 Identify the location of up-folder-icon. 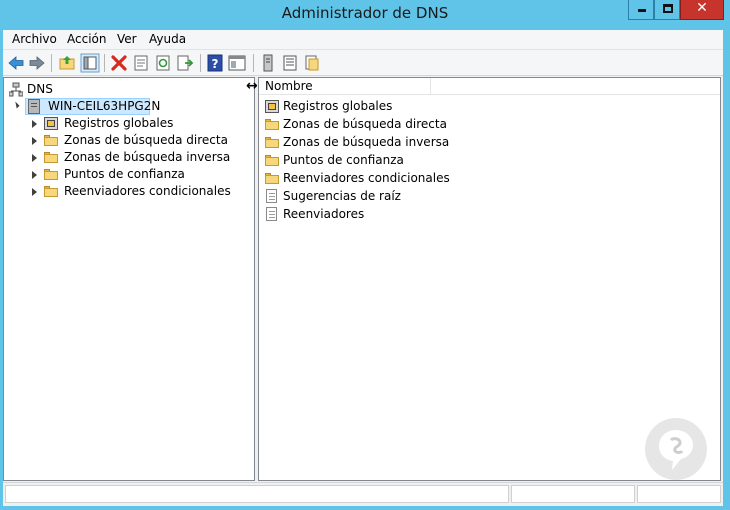
(67, 63).